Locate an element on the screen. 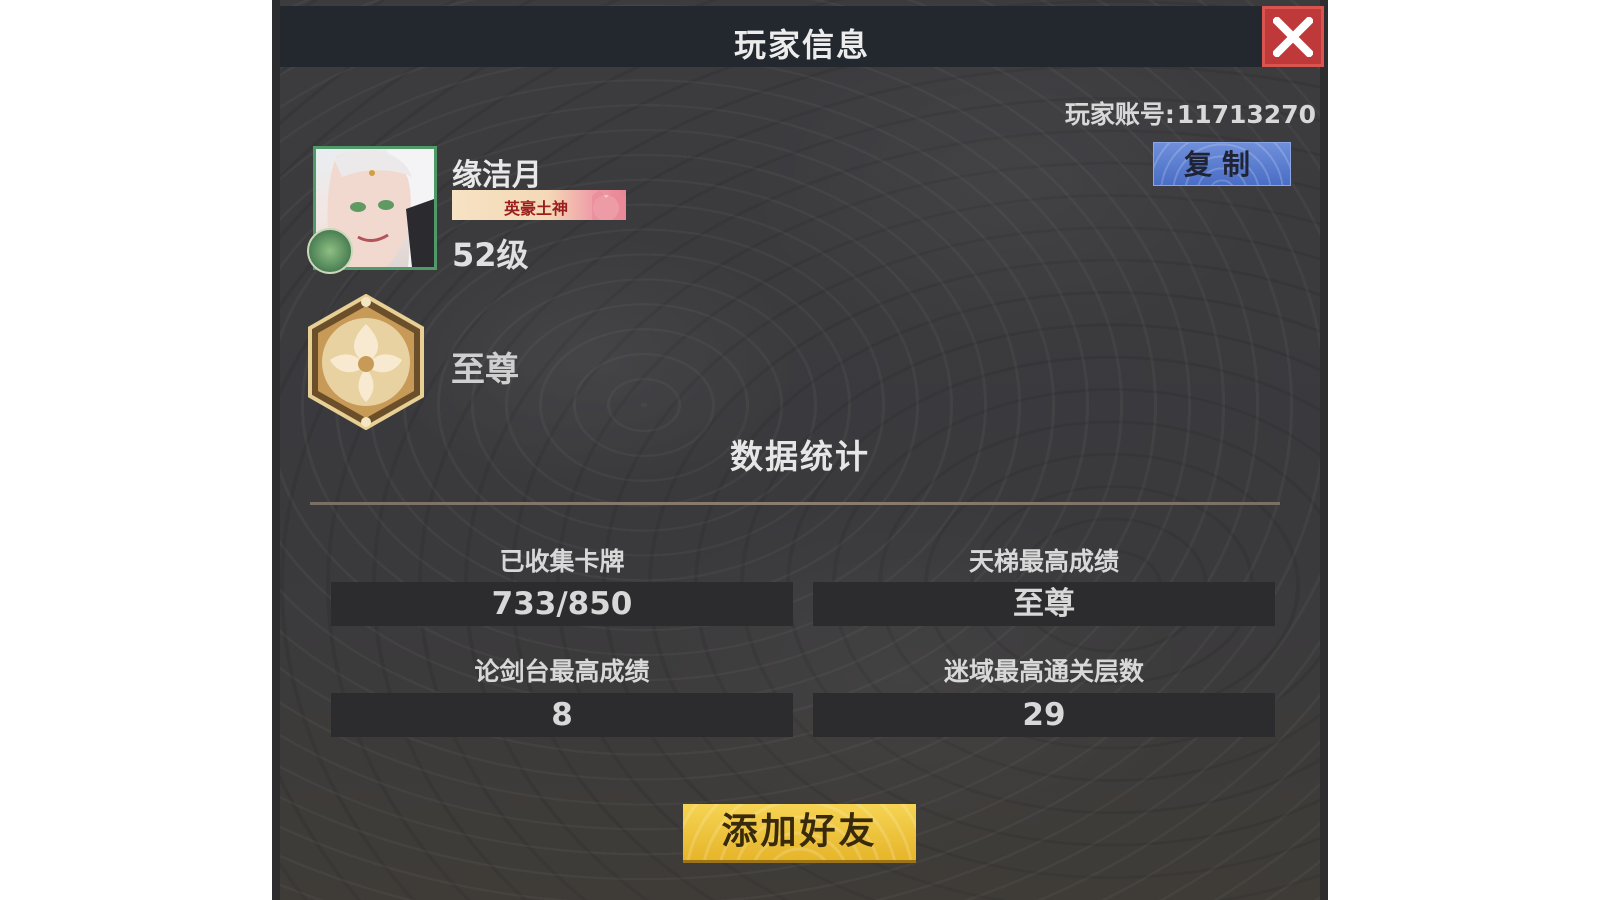 This screenshot has height=900, width=1600. avatar-frame-badge is located at coordinates (330, 251).